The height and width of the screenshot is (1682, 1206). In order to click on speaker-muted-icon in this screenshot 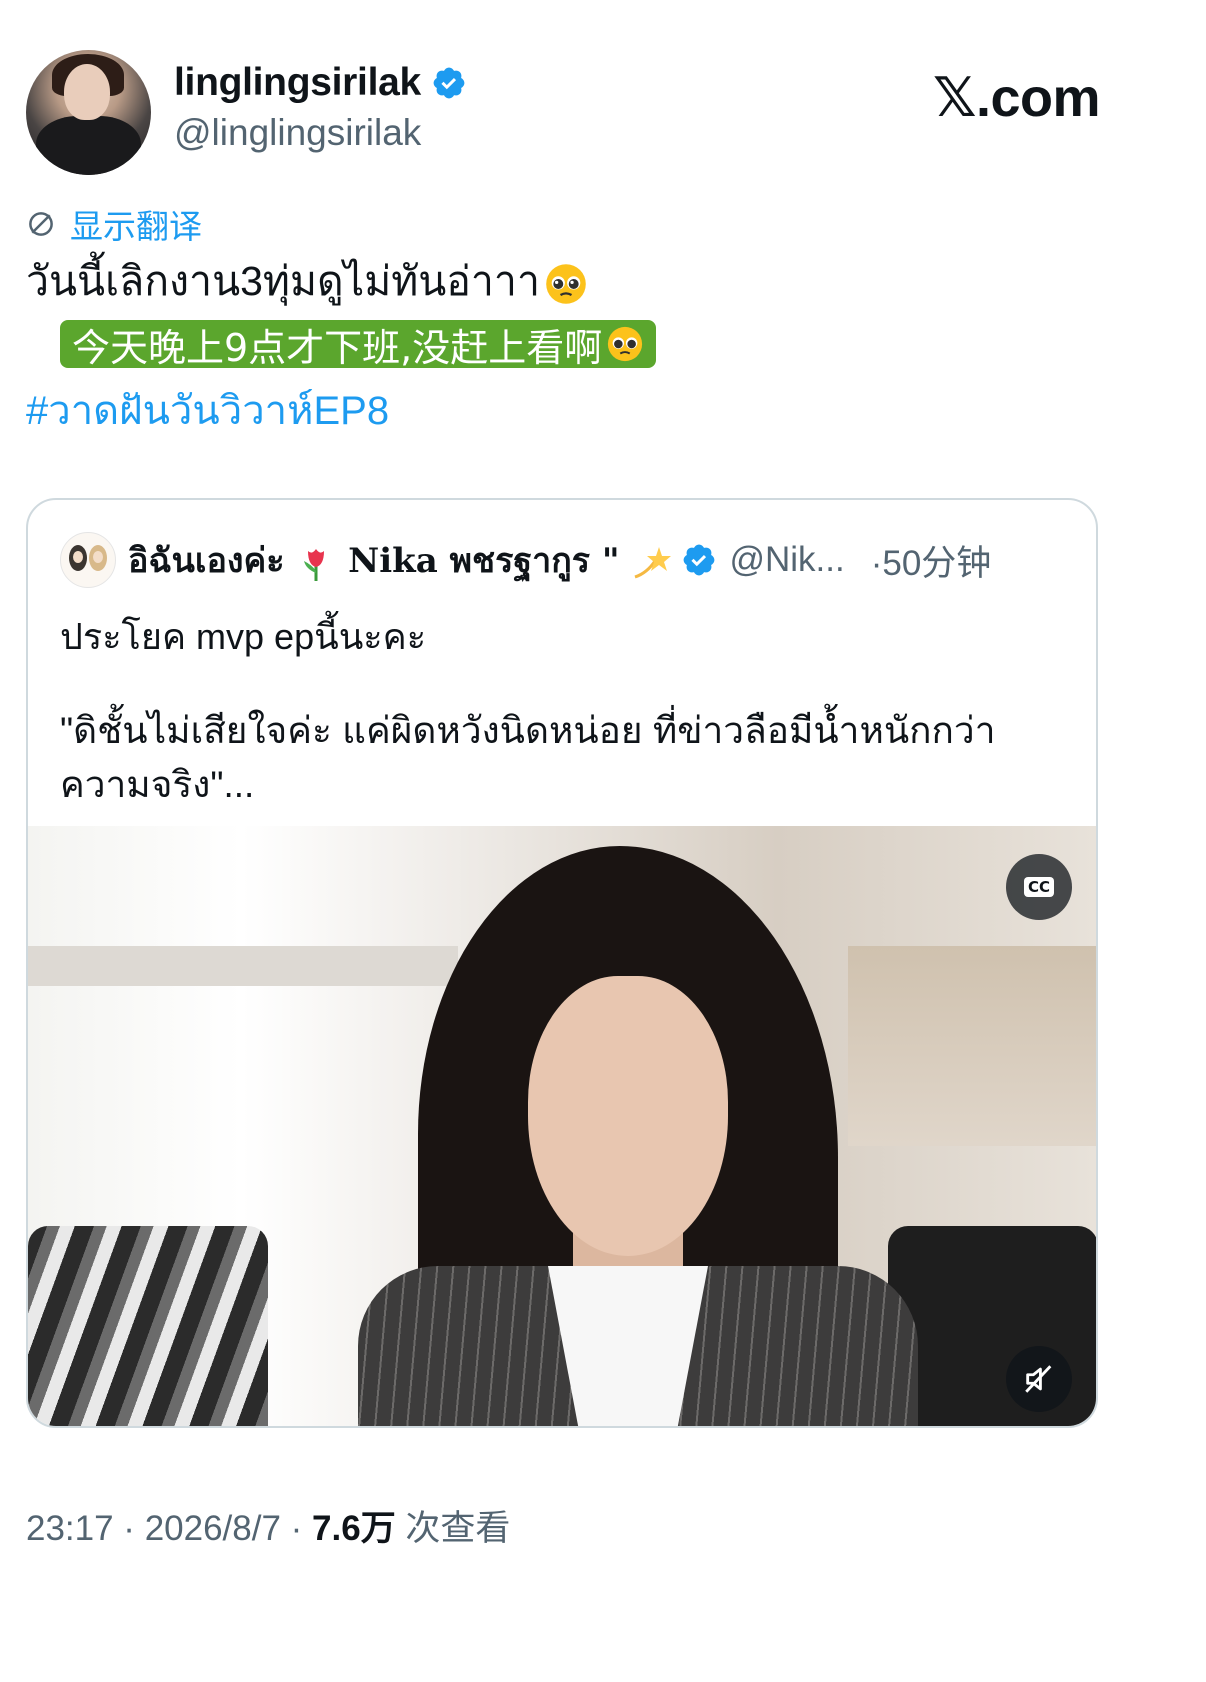, I will do `click(1038, 1379)`.